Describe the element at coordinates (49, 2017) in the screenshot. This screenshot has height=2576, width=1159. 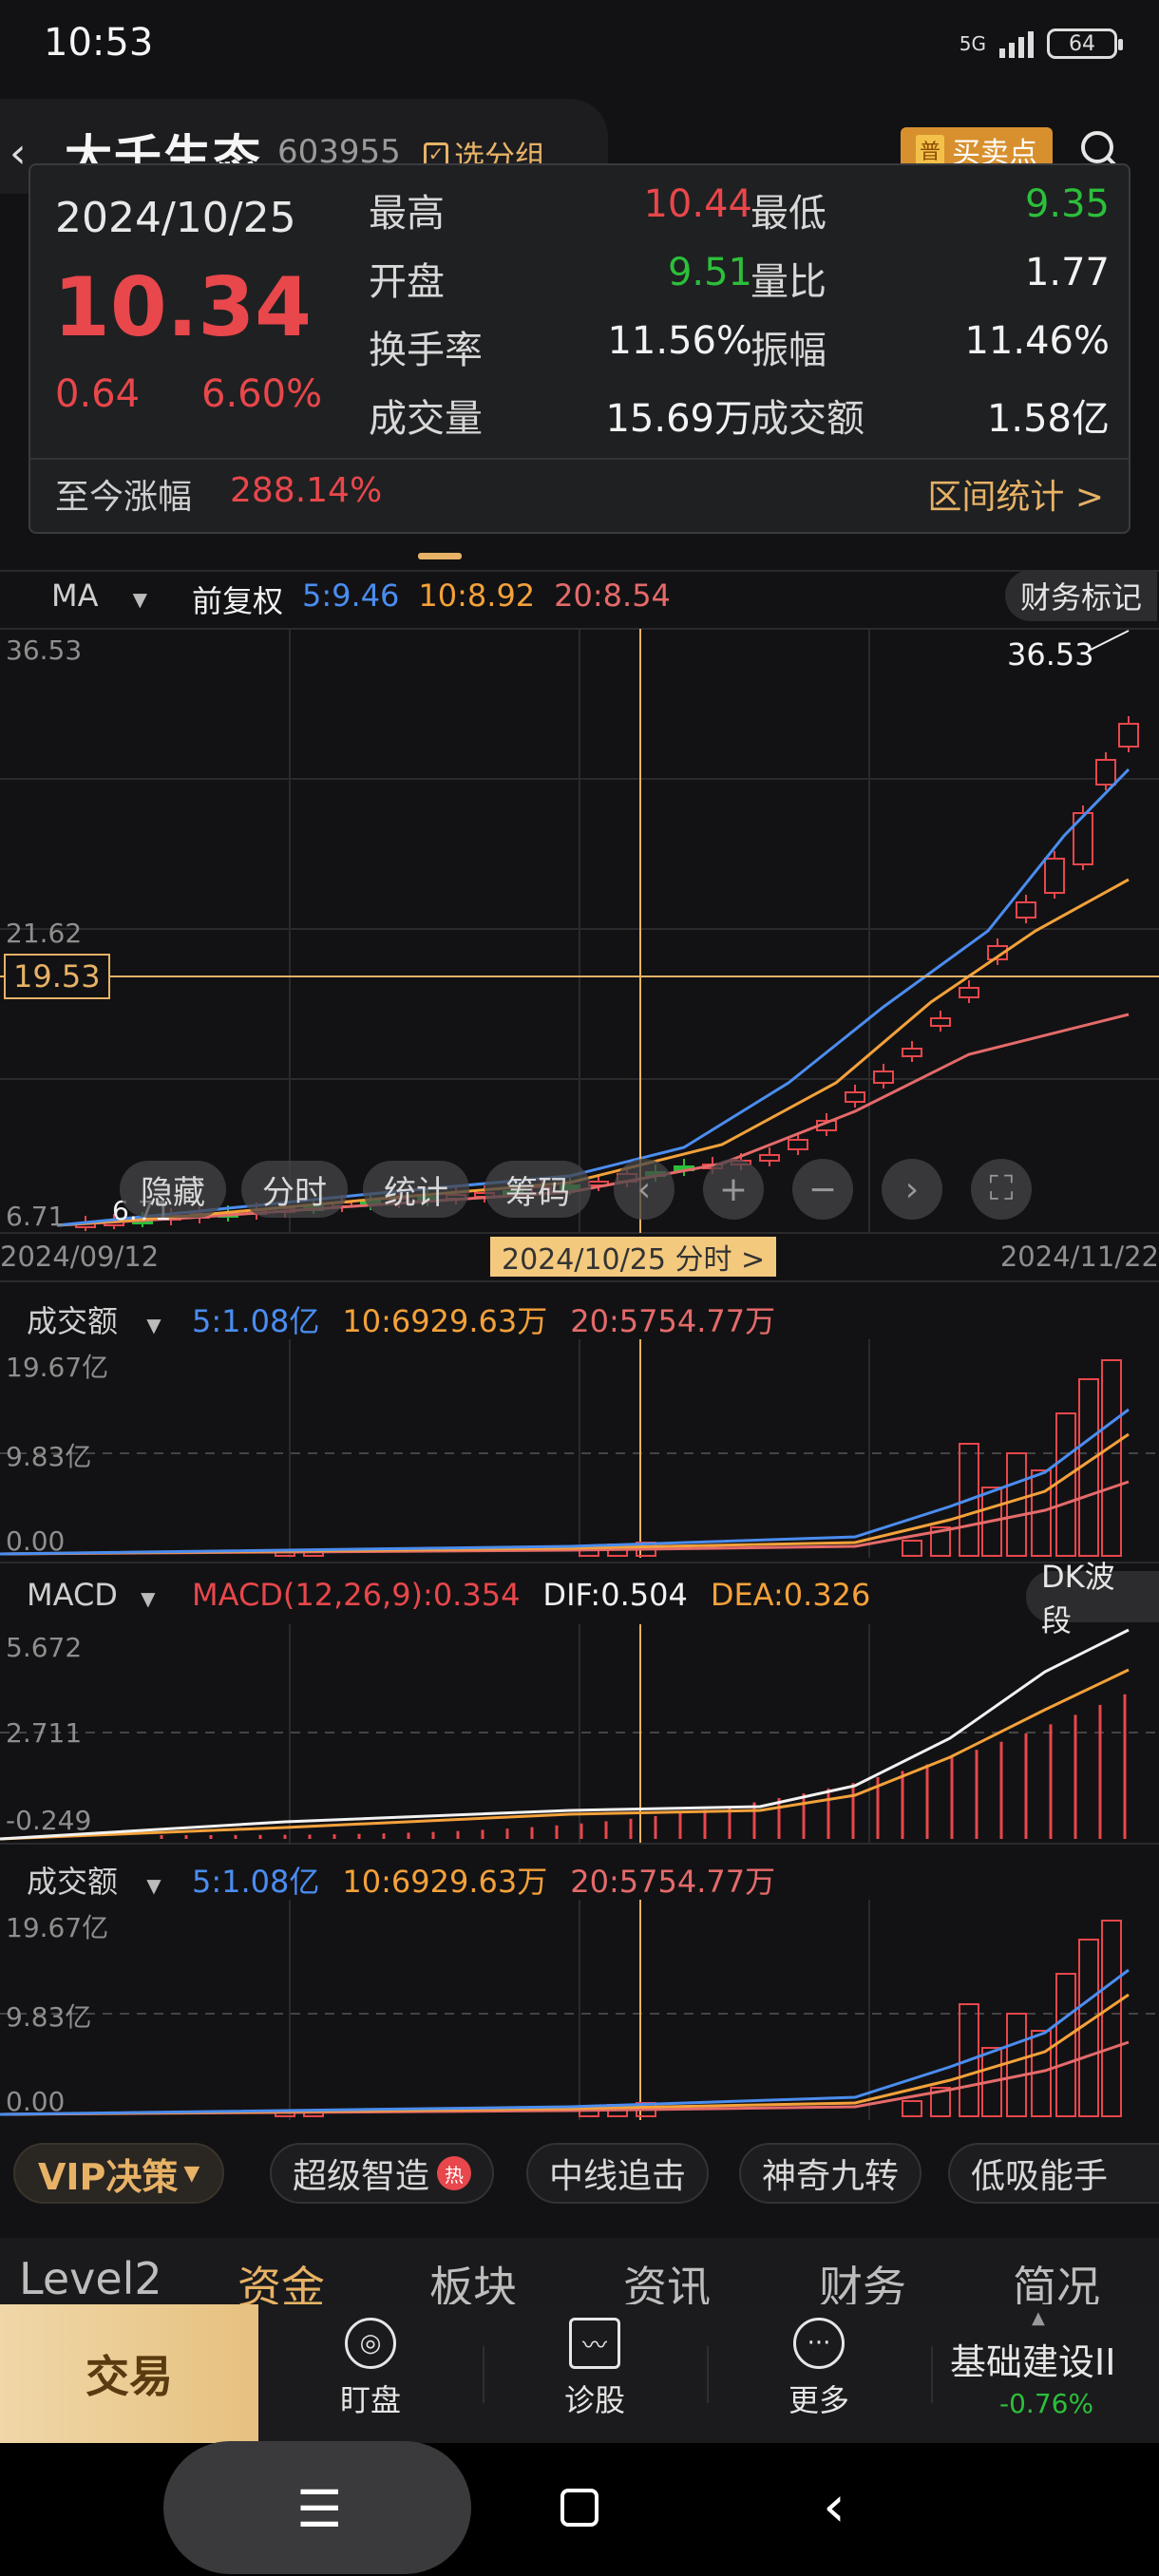
I see `amount2-y-mid: 9.83亿` at that location.